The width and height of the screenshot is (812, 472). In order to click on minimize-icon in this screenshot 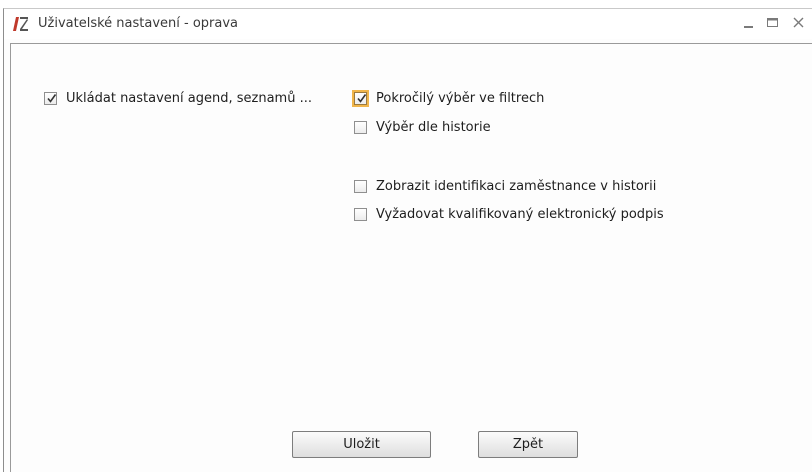, I will do `click(749, 23)`.